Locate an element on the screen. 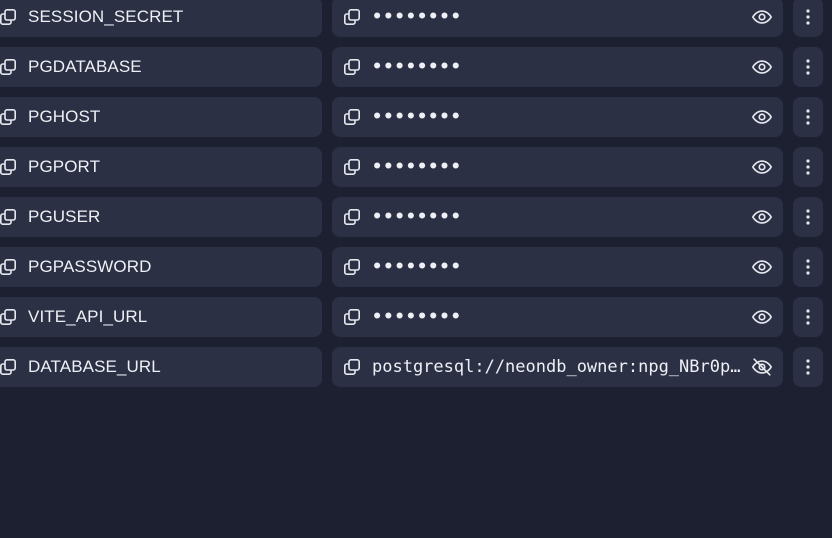 The height and width of the screenshot is (538, 832). secret-row: VITE_API_URL •••••••• is located at coordinates (416, 317).